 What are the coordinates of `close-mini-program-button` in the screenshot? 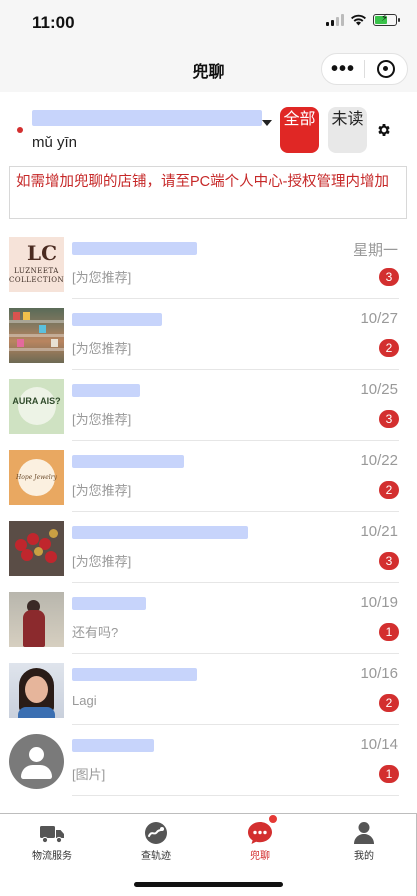 It's located at (386, 69).